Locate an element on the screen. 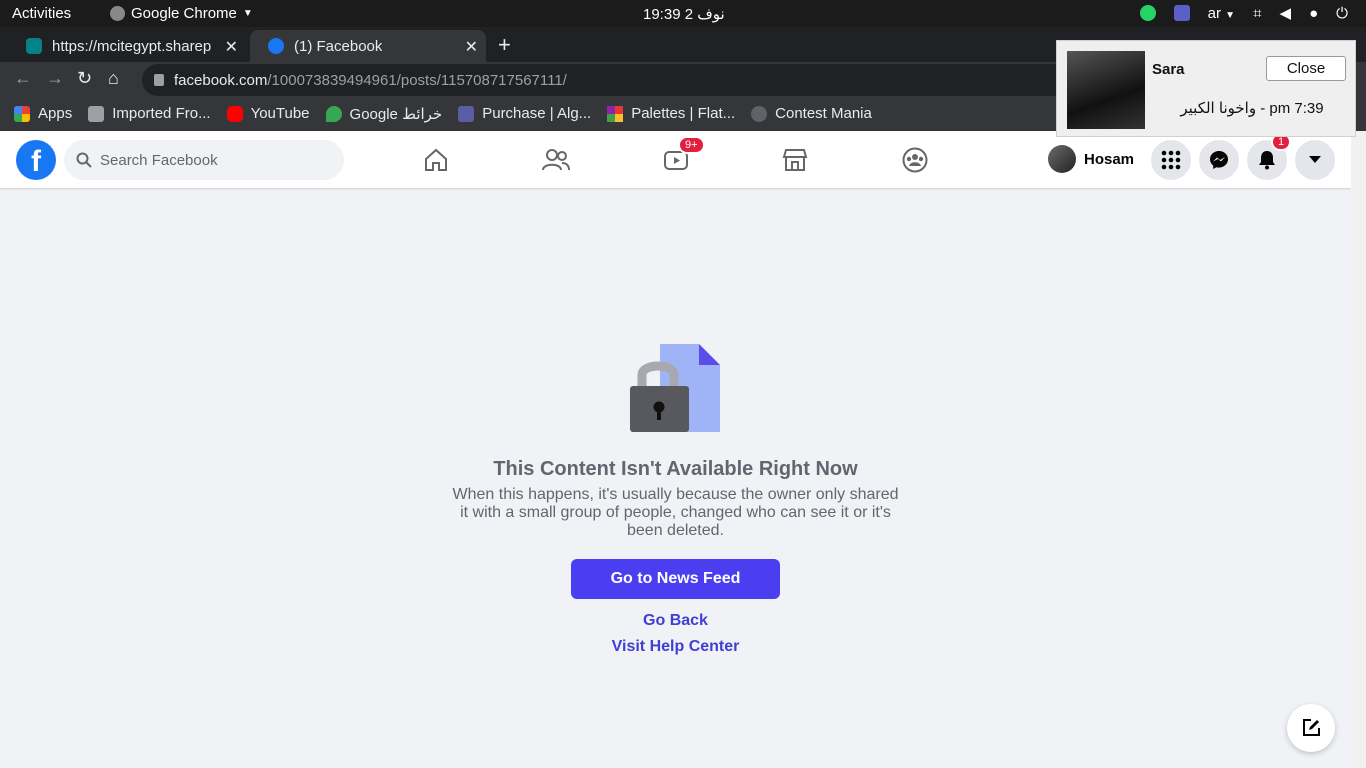 This screenshot has height=768, width=1366. desktop-notification: Sara Close 7:39 pm - واخونا الكبير is located at coordinates (1206, 88).